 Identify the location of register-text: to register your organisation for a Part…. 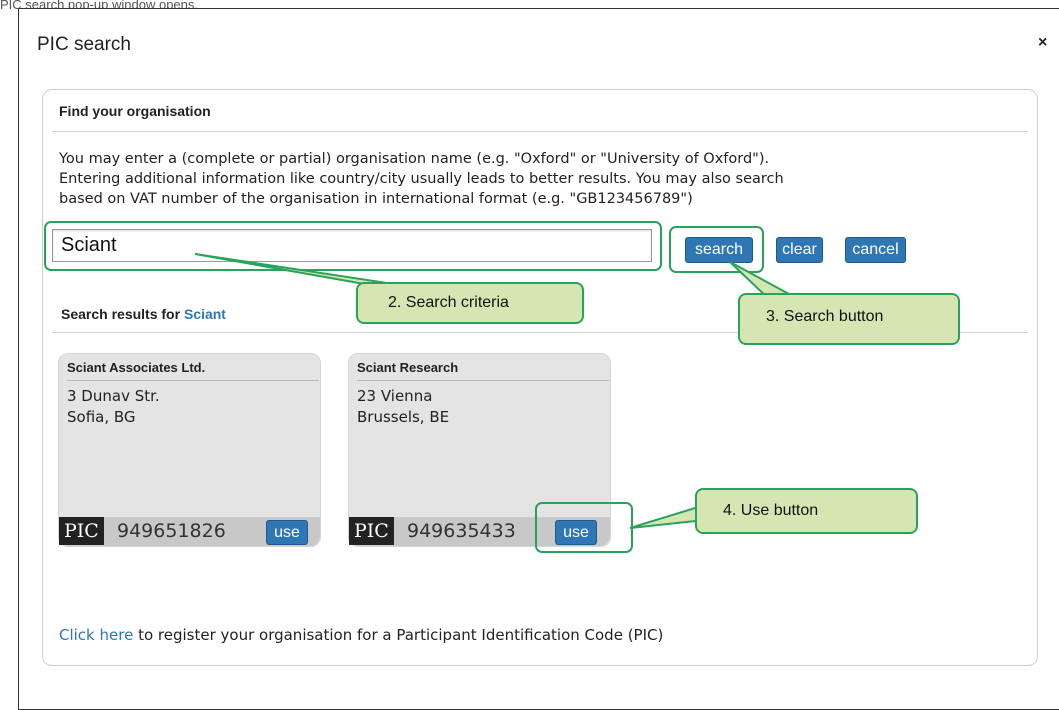
(398, 635).